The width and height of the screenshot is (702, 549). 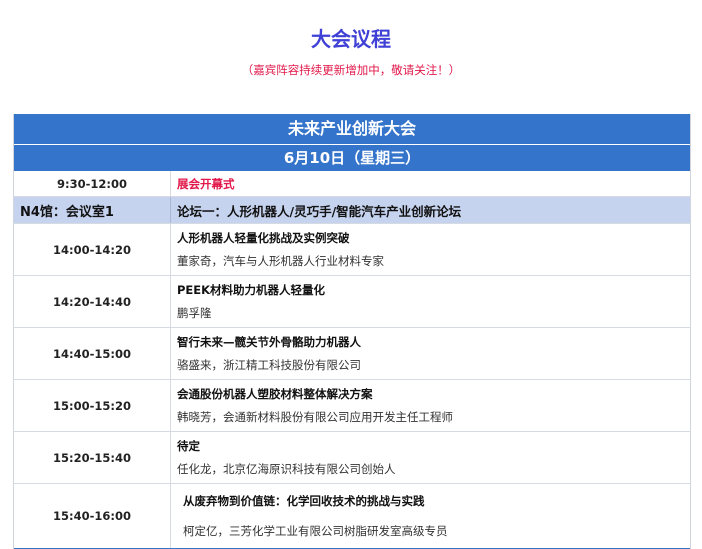 I want to click on session-speaker: 任化龙，北京亿海原识科技有限公司创始人, so click(x=286, y=469).